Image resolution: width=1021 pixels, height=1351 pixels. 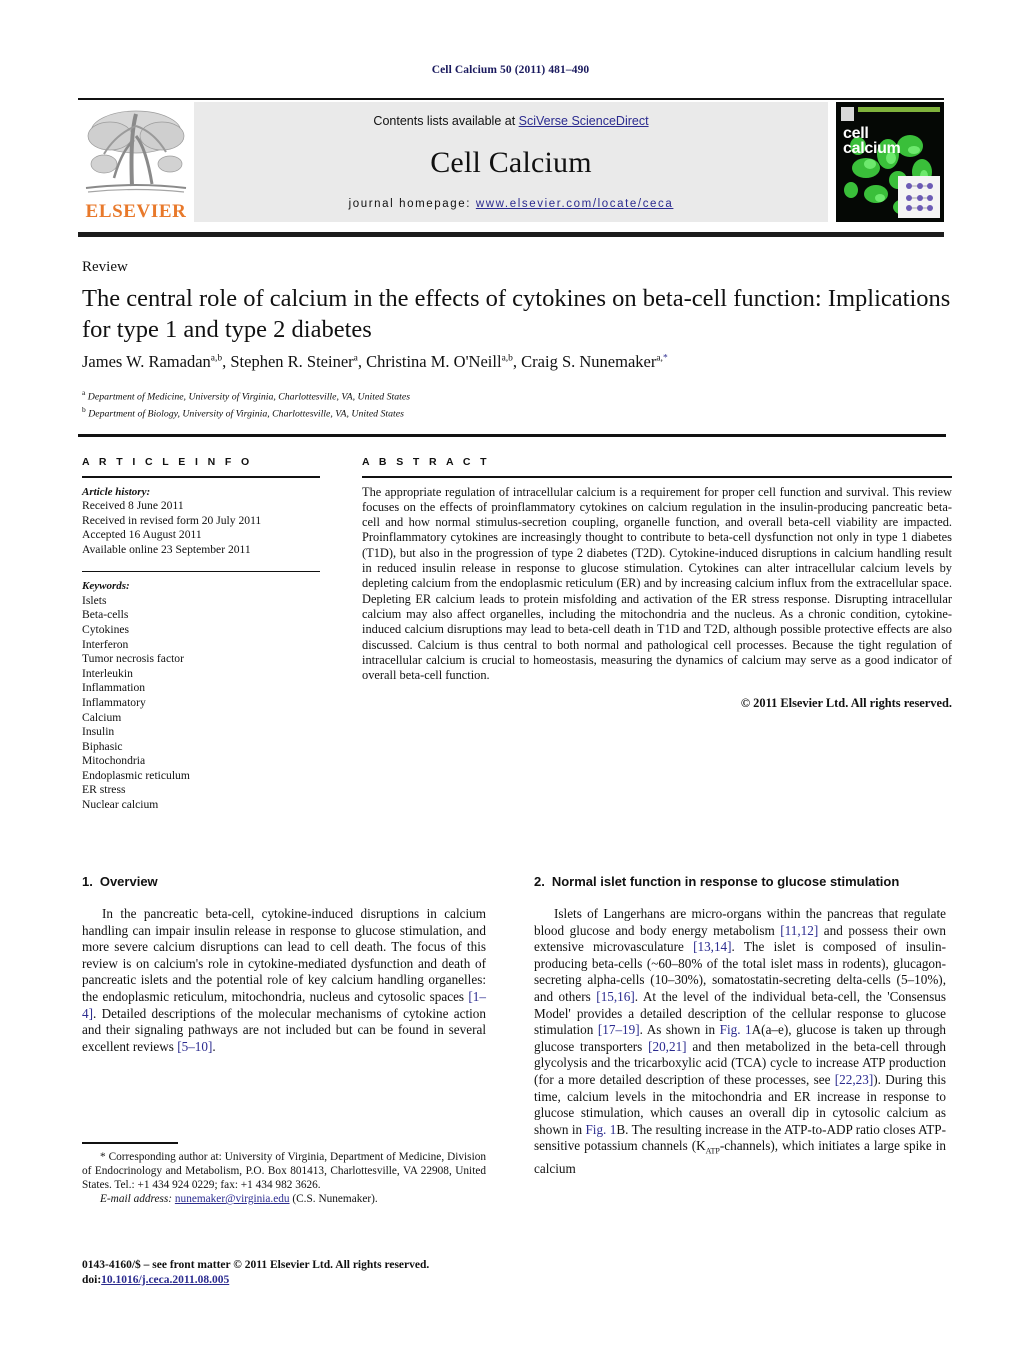 What do you see at coordinates (133, 659) in the screenshot?
I see `keyword-item: Tumor necrosis factor` at bounding box center [133, 659].